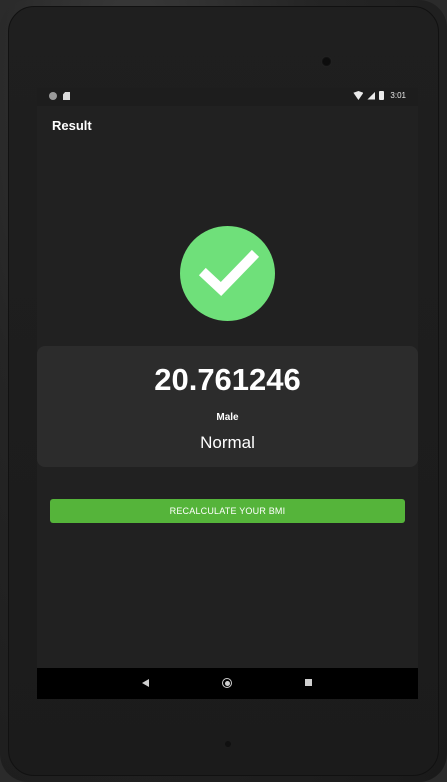 The image size is (447, 782). What do you see at coordinates (66, 96) in the screenshot?
I see `sd-card-icon` at bounding box center [66, 96].